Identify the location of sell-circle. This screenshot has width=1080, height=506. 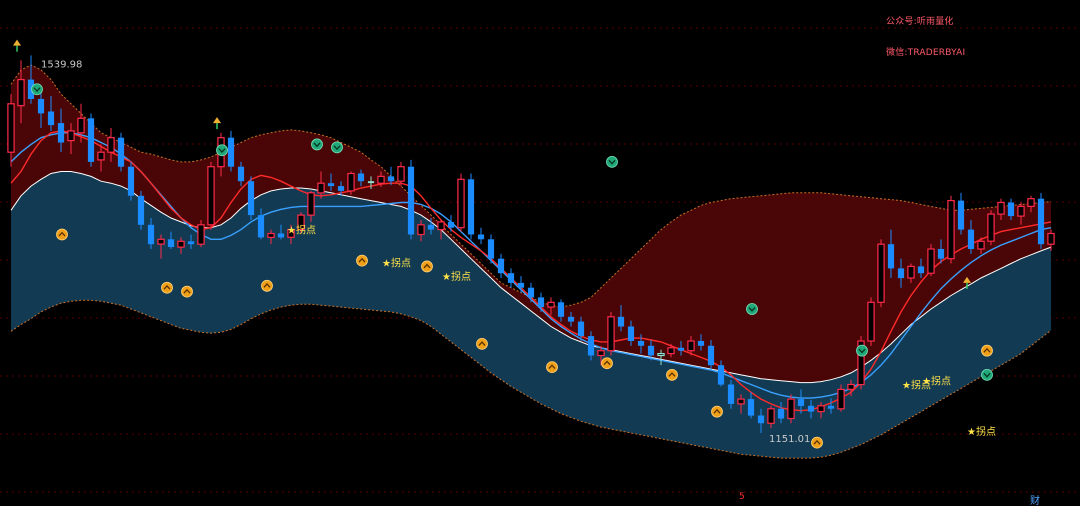
(337, 147).